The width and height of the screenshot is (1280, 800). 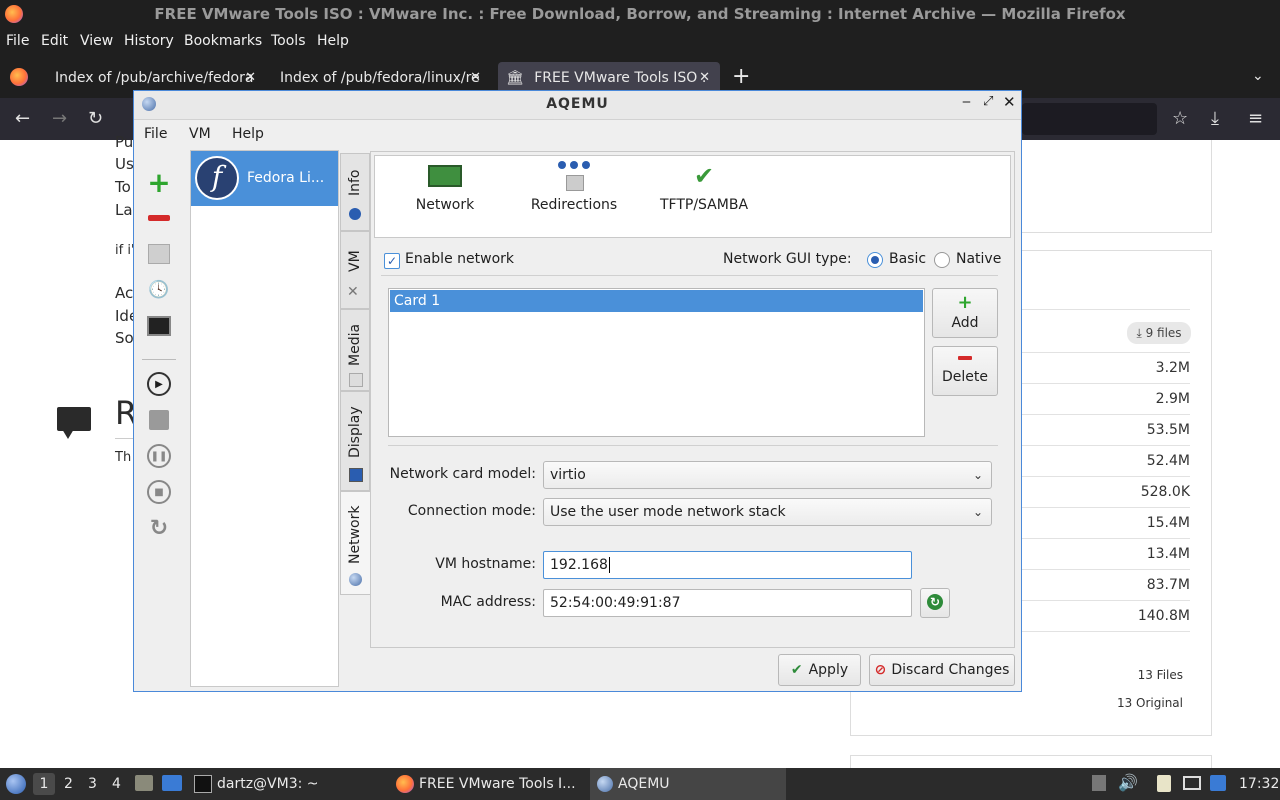 I want to click on task-terminal: dartz@VM3: ~, so click(x=280, y=784).